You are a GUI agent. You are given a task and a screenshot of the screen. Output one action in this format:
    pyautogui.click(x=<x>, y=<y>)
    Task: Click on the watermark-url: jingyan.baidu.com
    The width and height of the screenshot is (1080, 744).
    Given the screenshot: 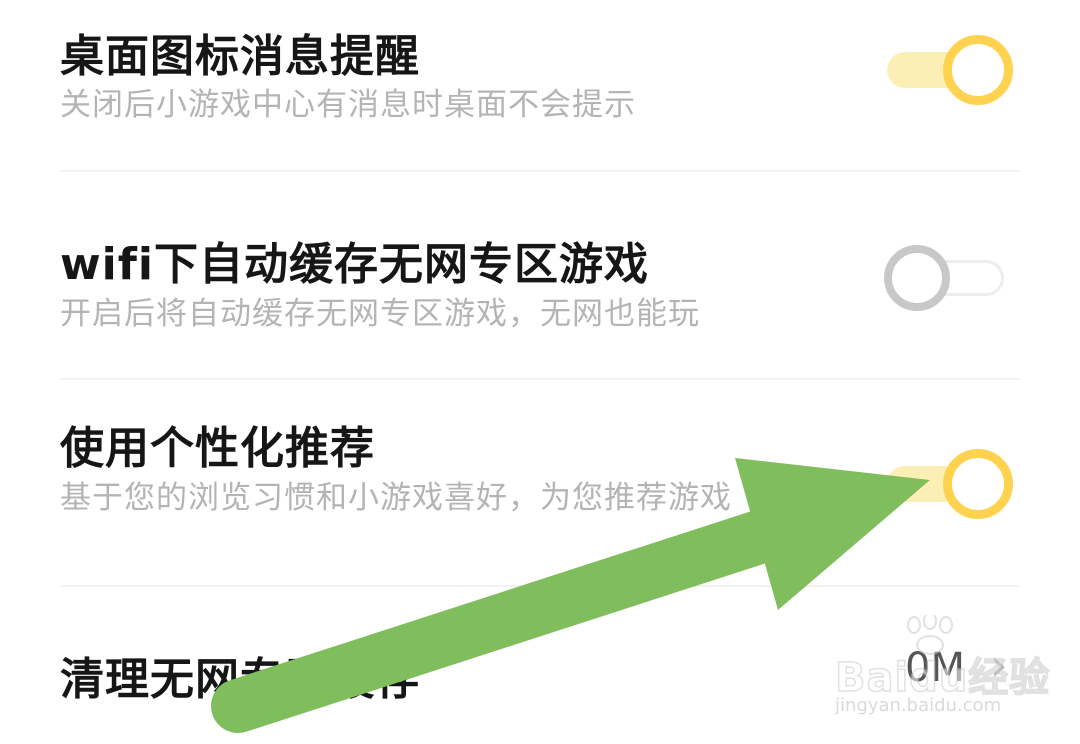 What is the action you would take?
    pyautogui.click(x=918, y=705)
    